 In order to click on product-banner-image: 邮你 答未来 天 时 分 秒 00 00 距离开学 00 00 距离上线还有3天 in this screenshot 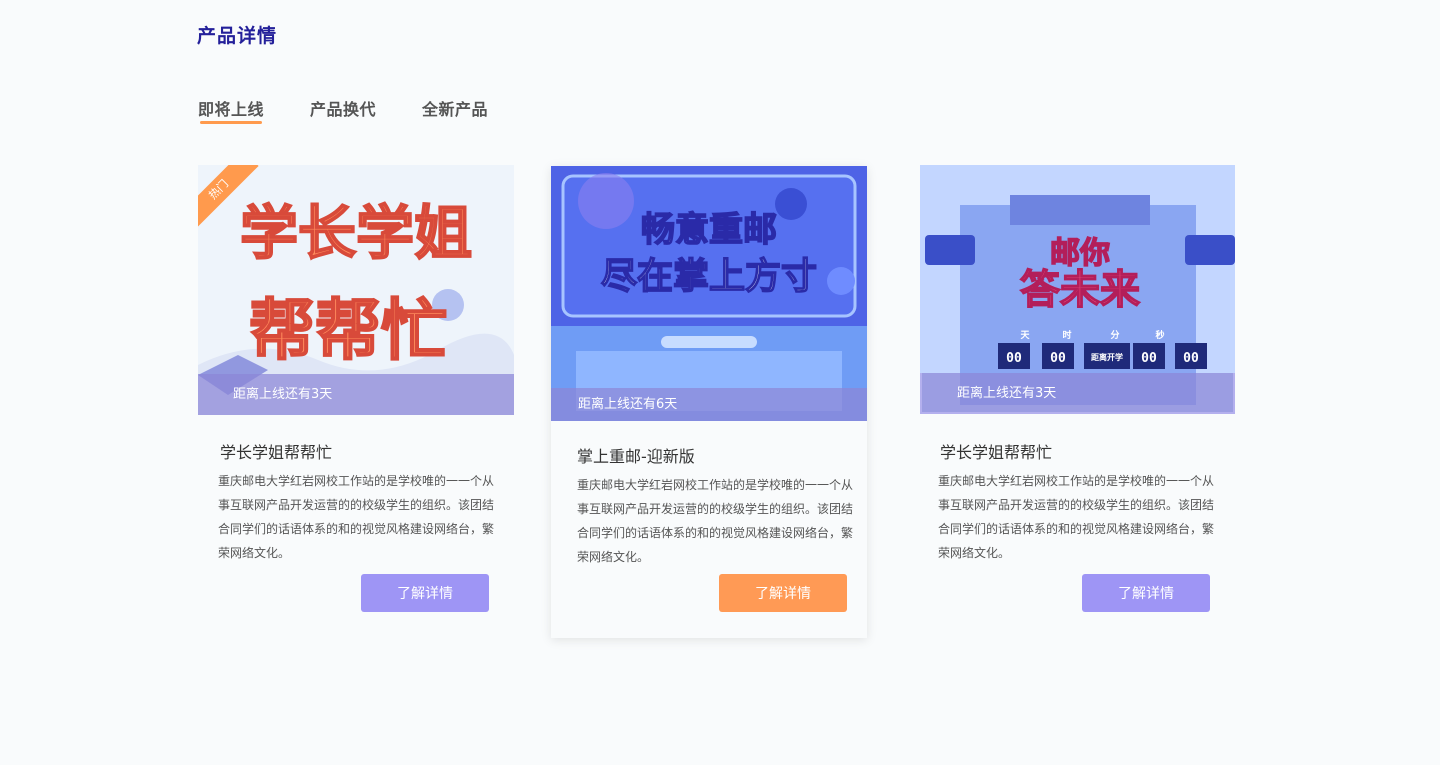, I will do `click(1077, 289)`.